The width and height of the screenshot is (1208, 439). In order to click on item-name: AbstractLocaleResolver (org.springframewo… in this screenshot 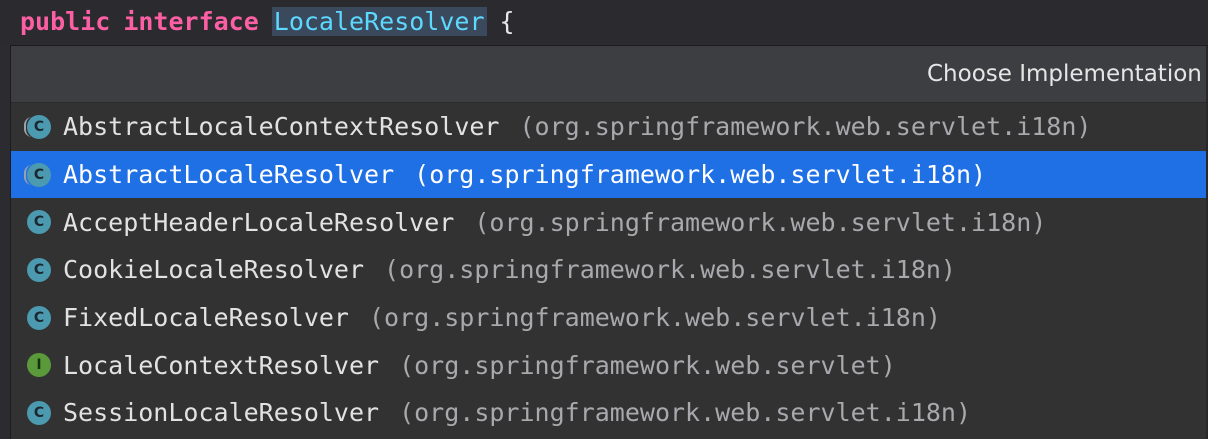, I will do `click(525, 175)`.